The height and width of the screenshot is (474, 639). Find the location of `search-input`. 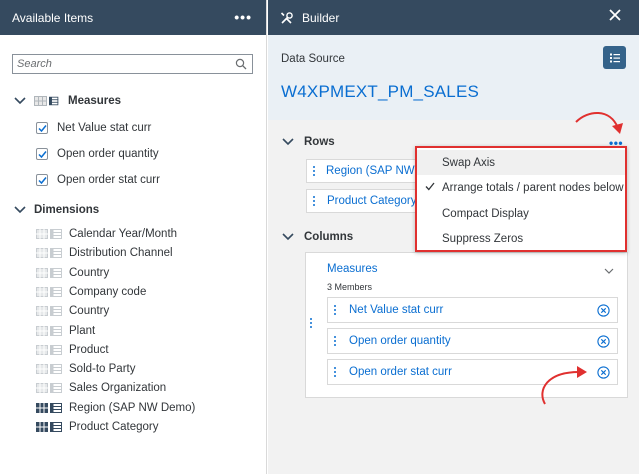

search-input is located at coordinates (118, 64).